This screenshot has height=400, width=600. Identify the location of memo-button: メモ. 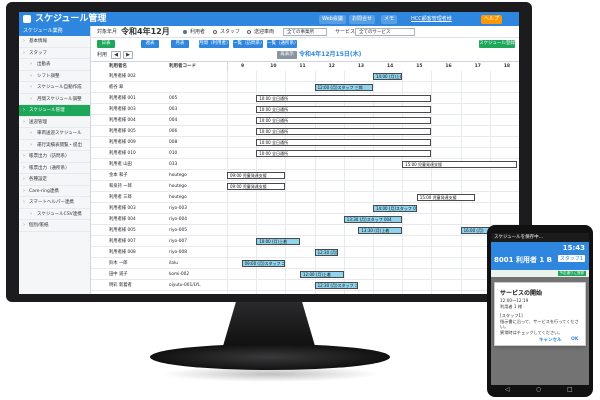
(389, 19).